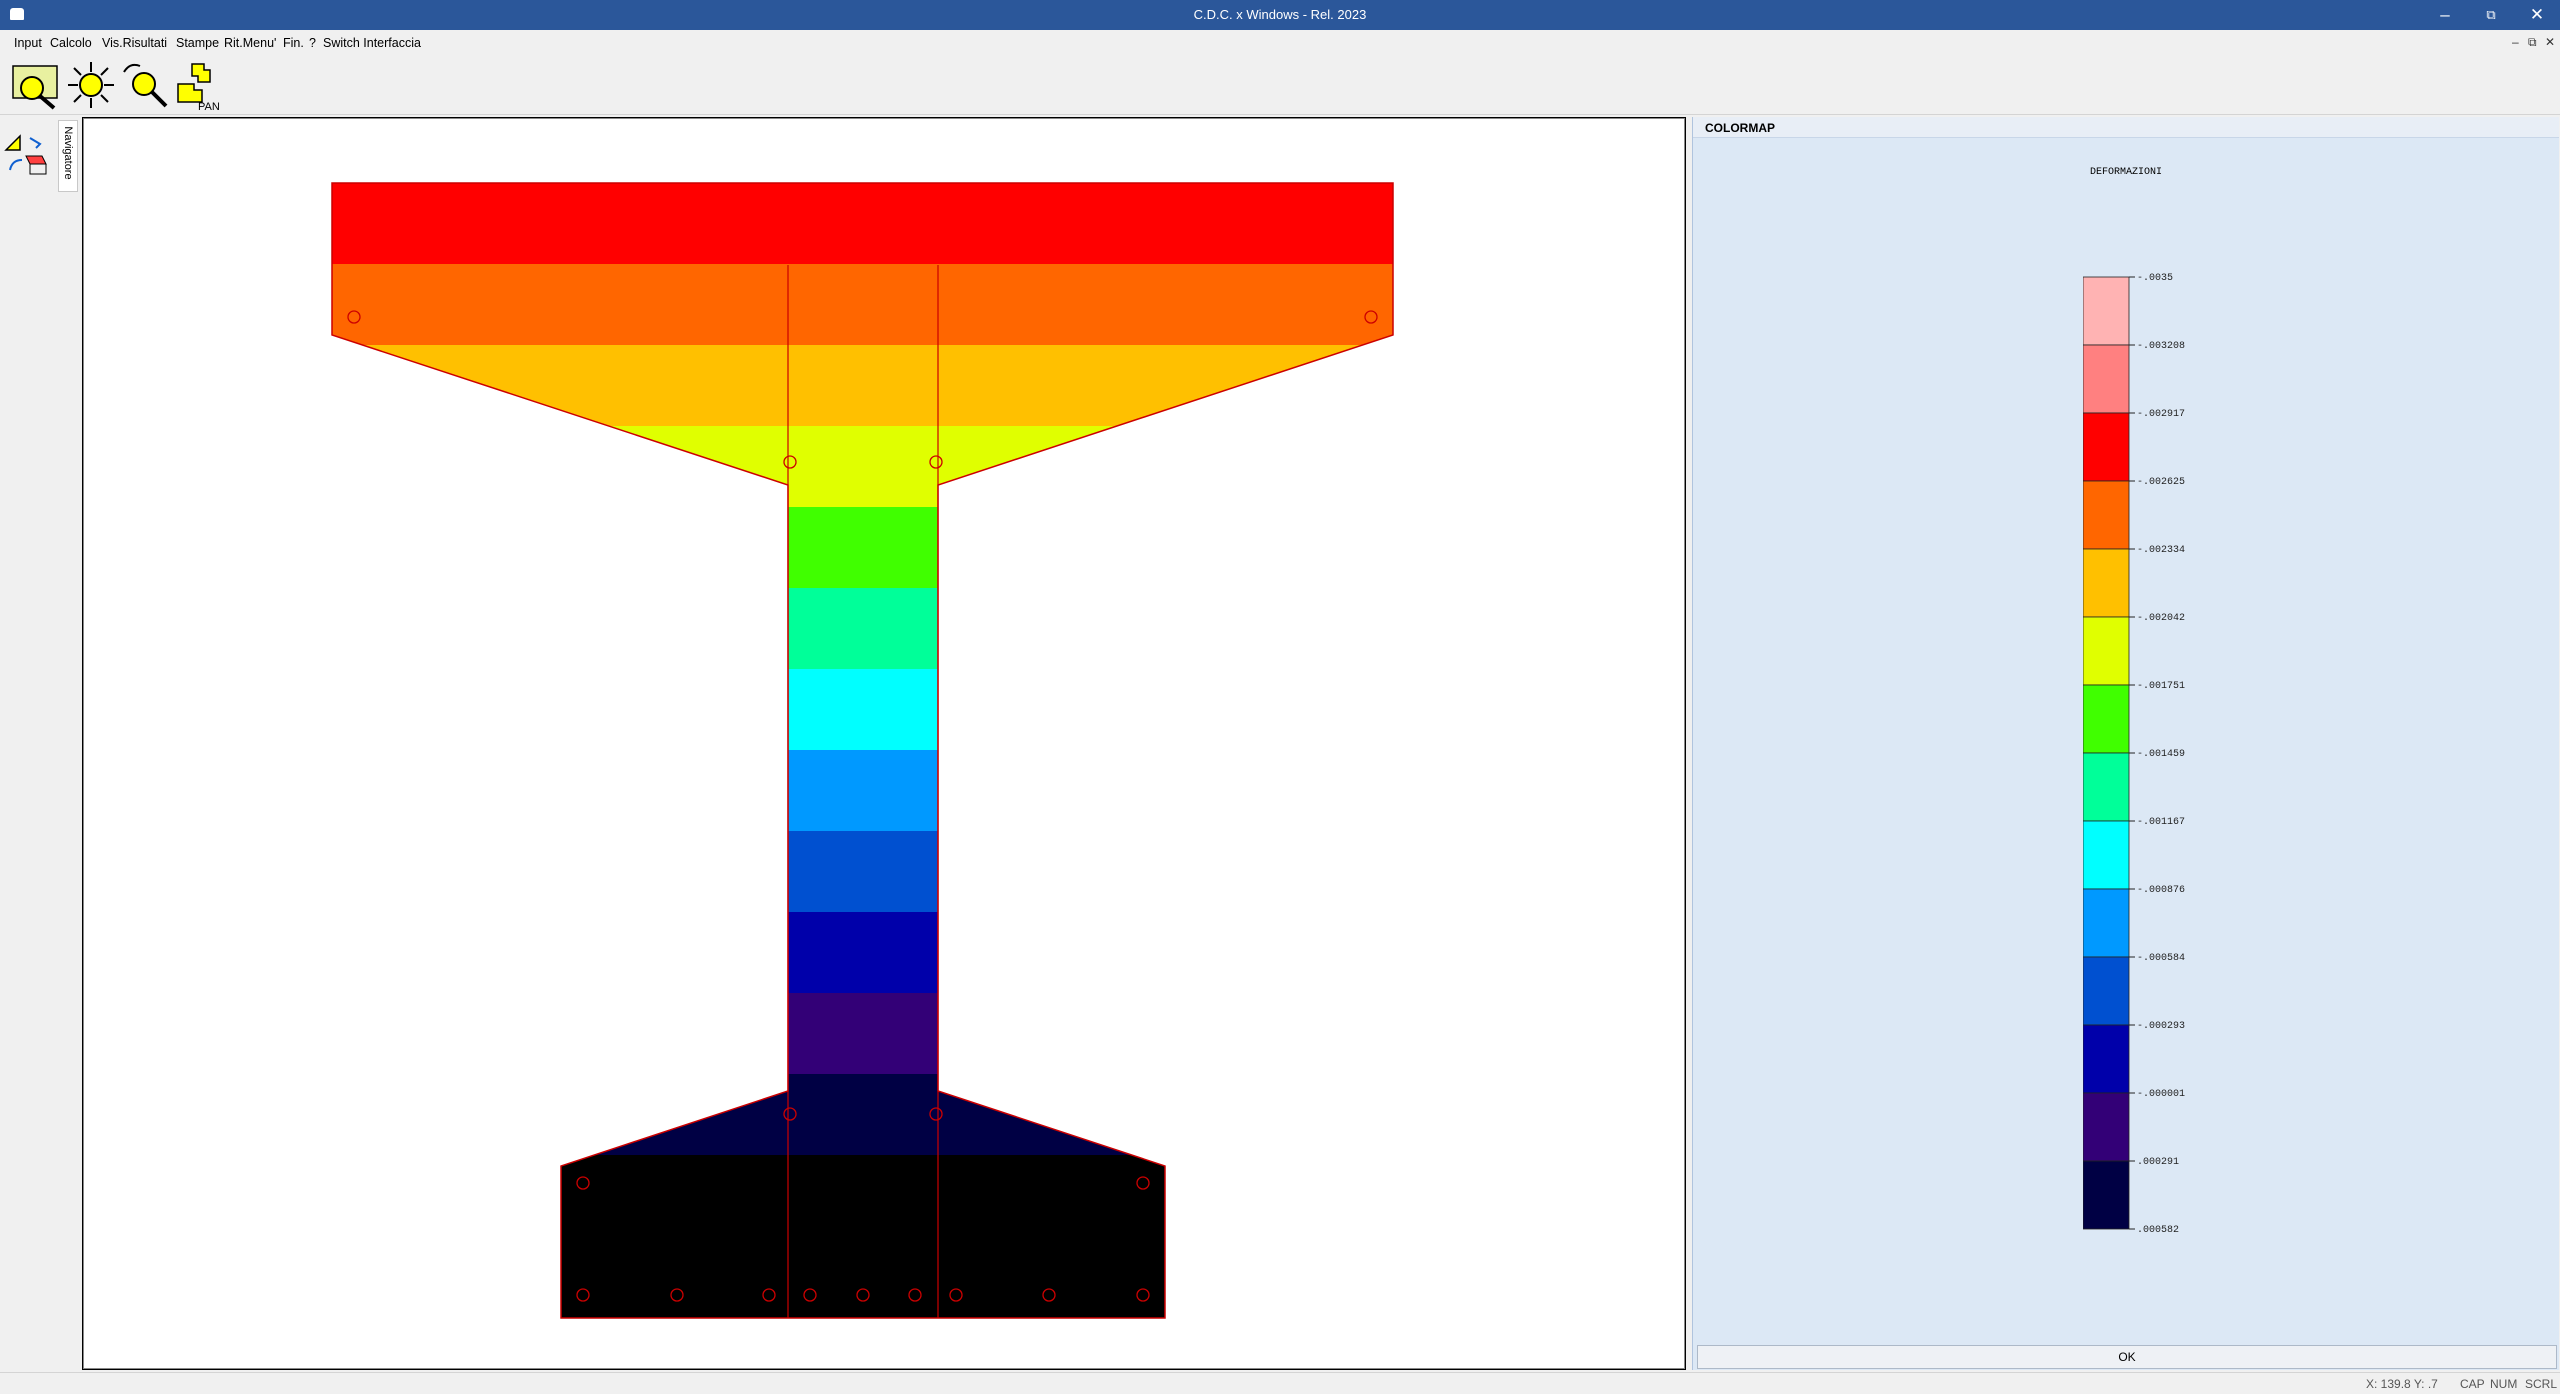 The image size is (2560, 1394). I want to click on menu-fin: Fin., so click(293, 43).